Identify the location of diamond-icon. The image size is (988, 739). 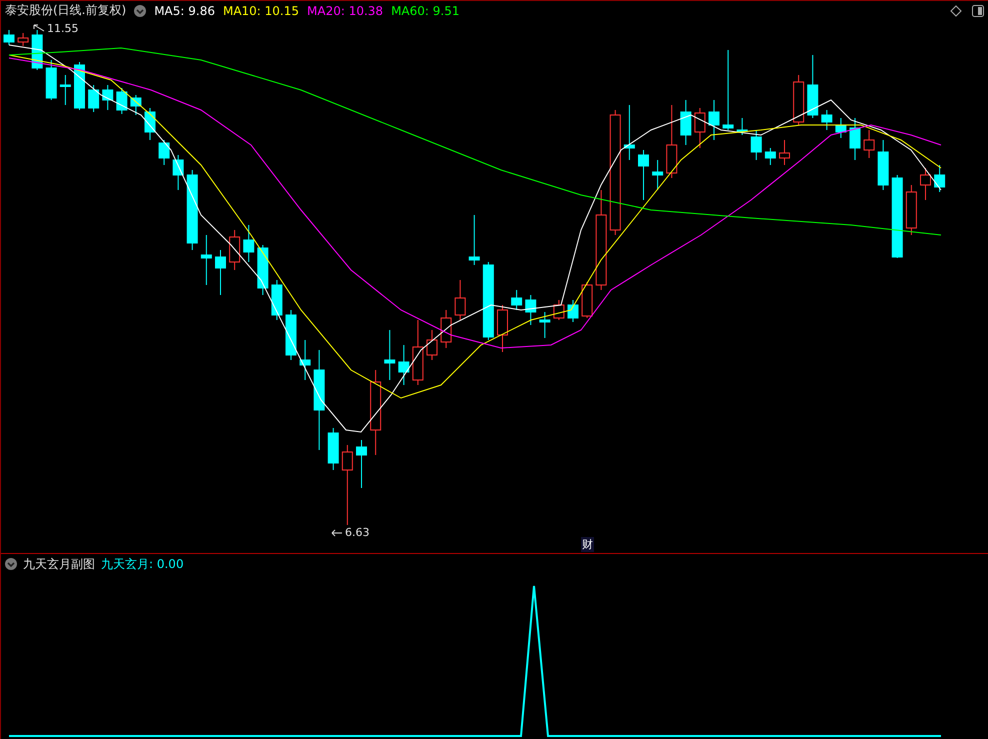
(956, 10).